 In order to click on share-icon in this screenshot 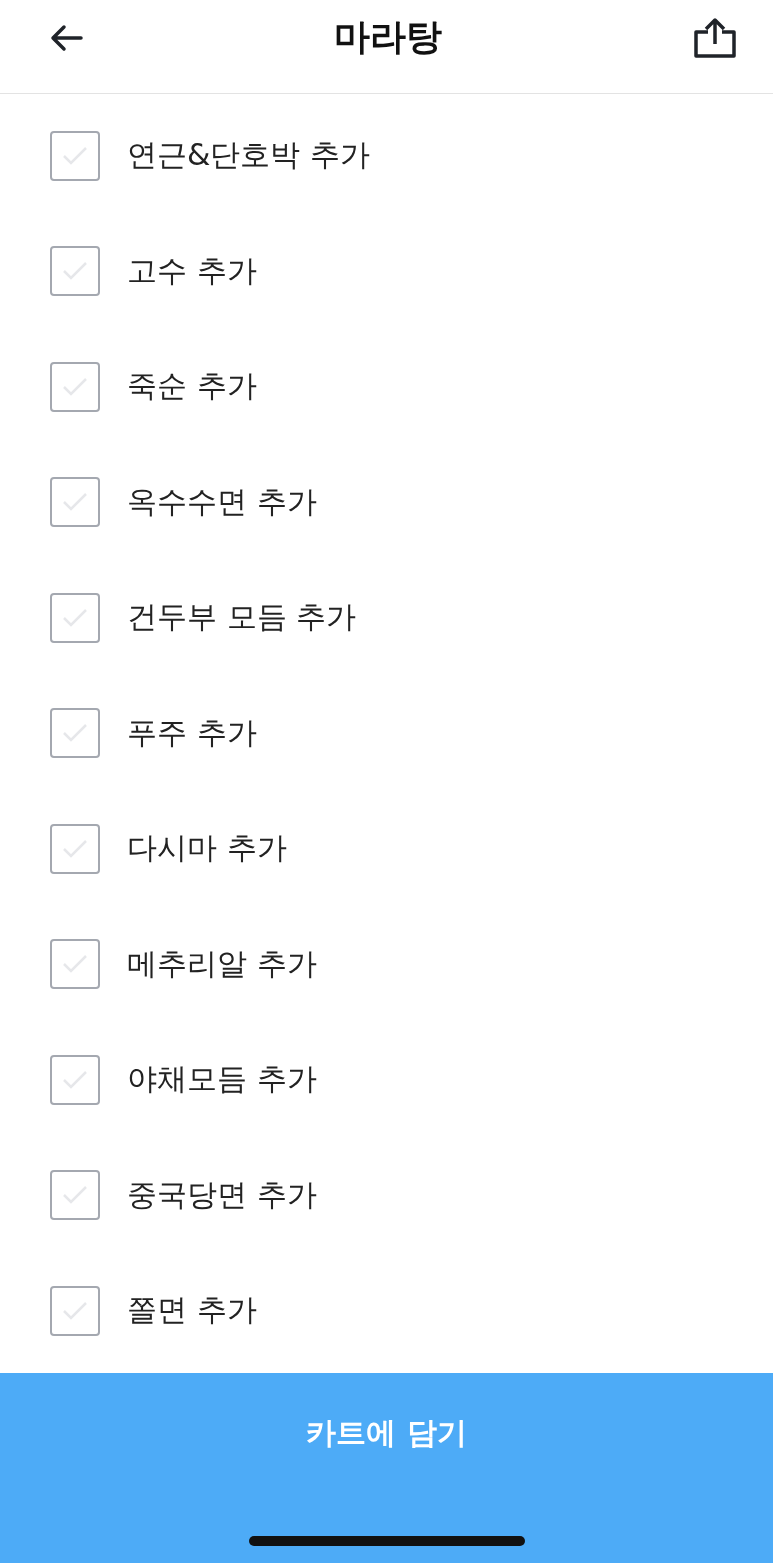, I will do `click(715, 37)`.